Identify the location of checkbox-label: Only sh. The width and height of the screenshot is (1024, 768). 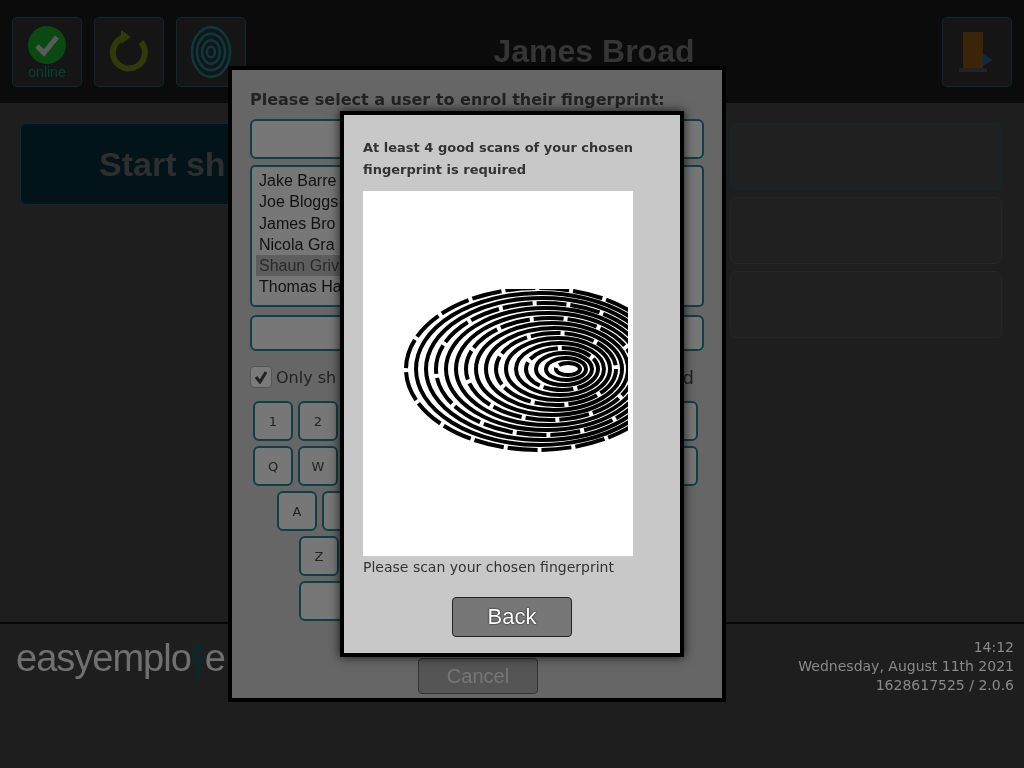
(306, 377).